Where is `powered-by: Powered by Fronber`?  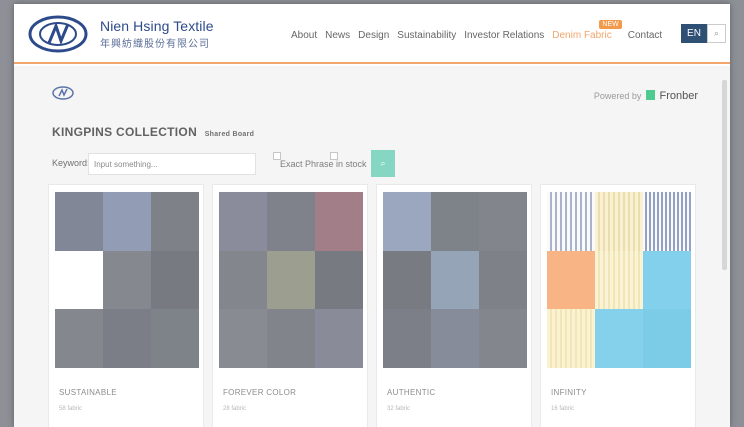 powered-by: Powered by Fronber is located at coordinates (646, 96).